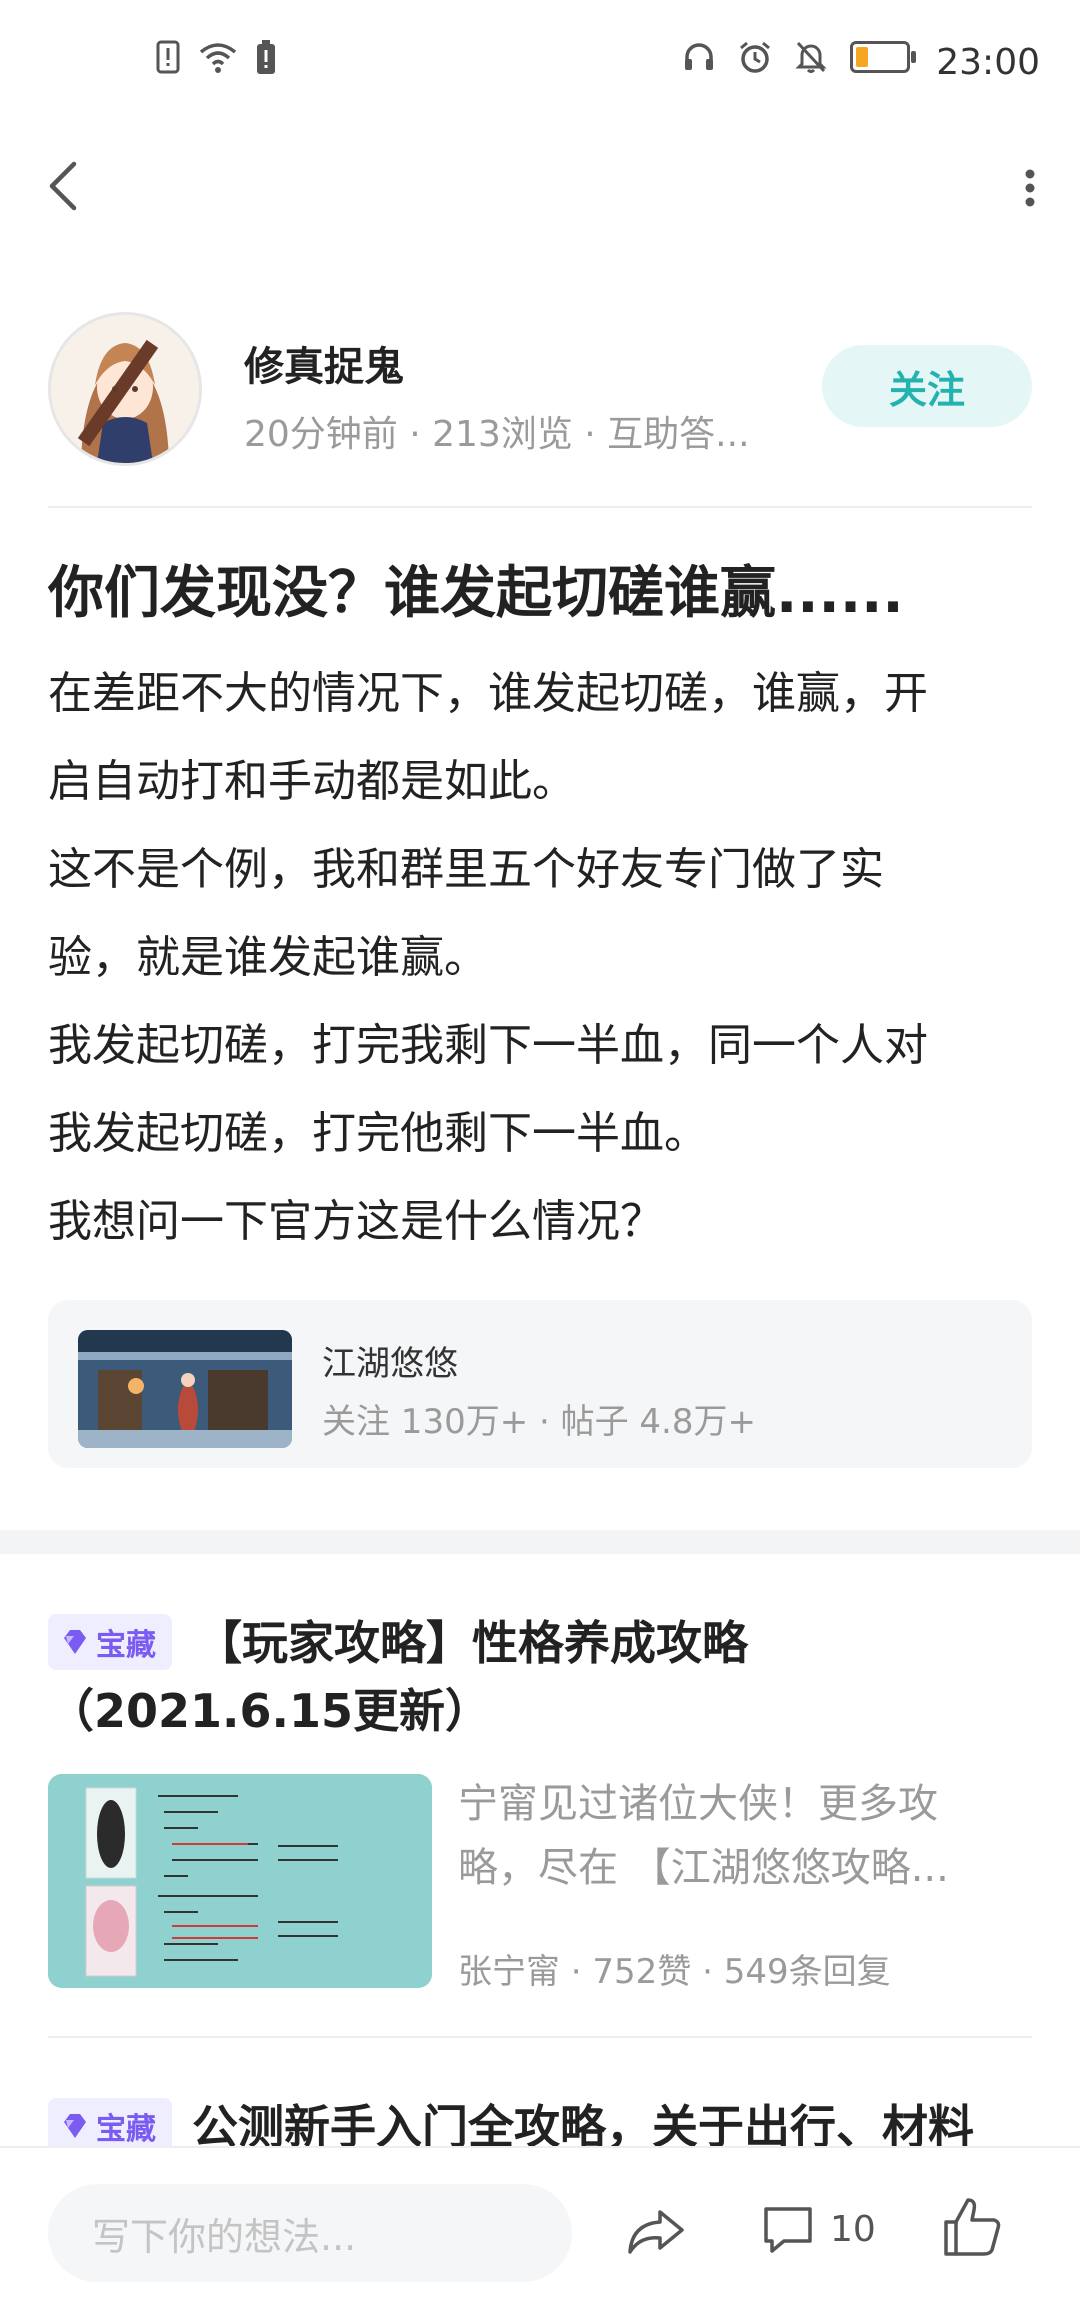 This screenshot has width=1080, height=2312. What do you see at coordinates (540, 1542) in the screenshot?
I see `section-divider` at bounding box center [540, 1542].